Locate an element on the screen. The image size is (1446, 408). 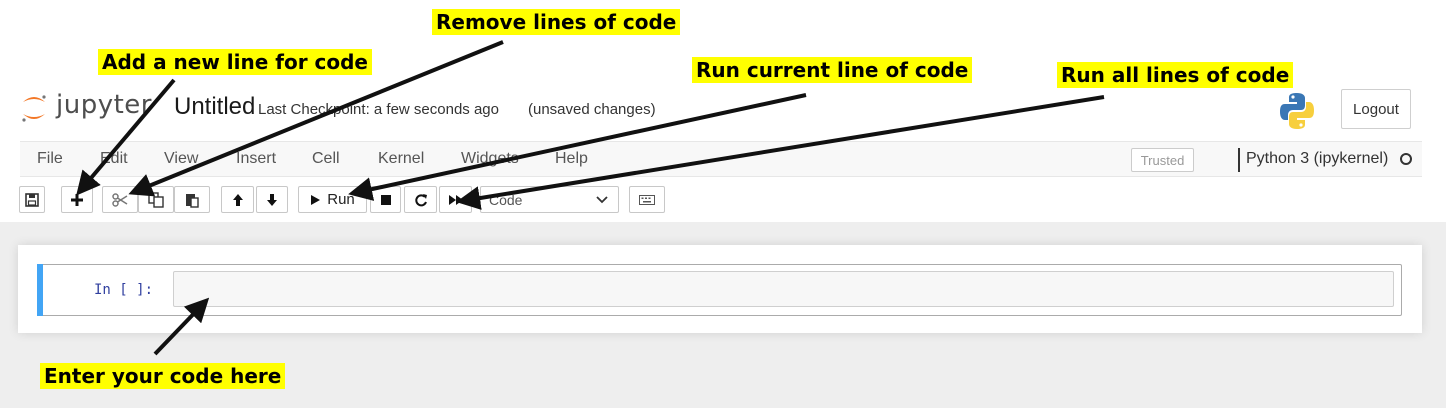
annotation-remove-lines: Remove lines of code is located at coordinates (556, 22).